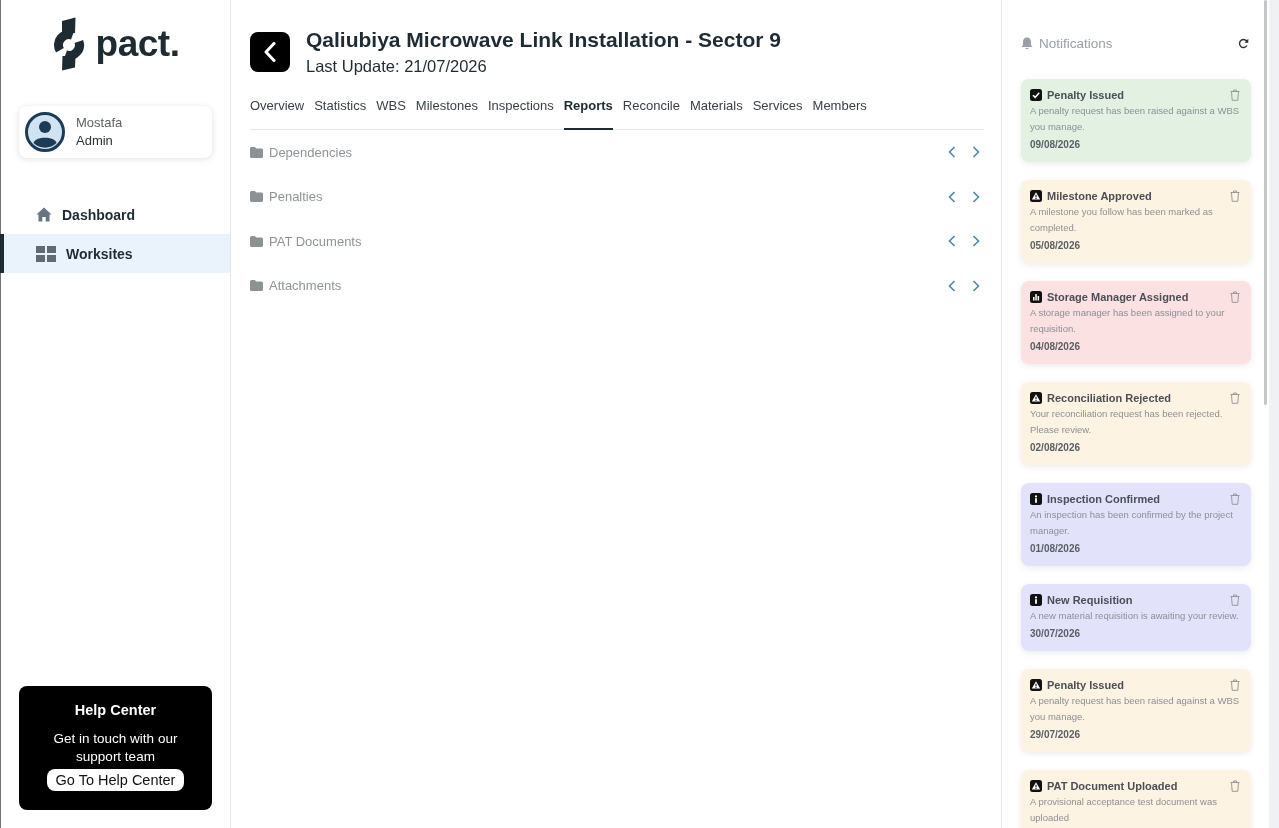 This screenshot has height=828, width=1279. What do you see at coordinates (1056, 634) in the screenshot?
I see `notification-date: 30/07/2026` at bounding box center [1056, 634].